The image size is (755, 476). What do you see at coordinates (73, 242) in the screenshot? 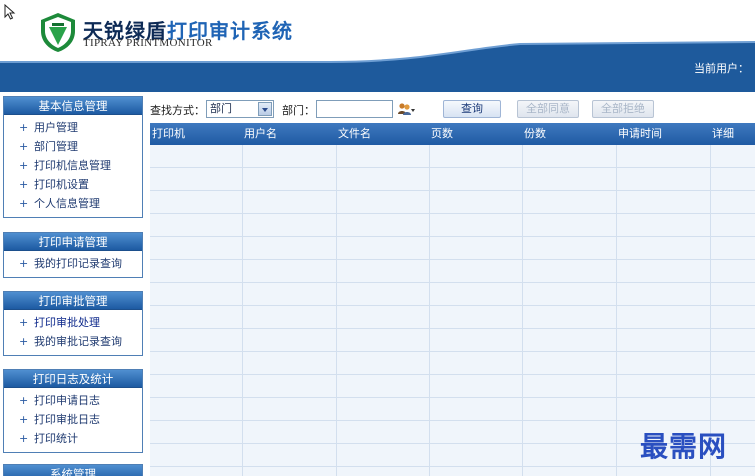
I see `panel-title: 打印申请管理` at bounding box center [73, 242].